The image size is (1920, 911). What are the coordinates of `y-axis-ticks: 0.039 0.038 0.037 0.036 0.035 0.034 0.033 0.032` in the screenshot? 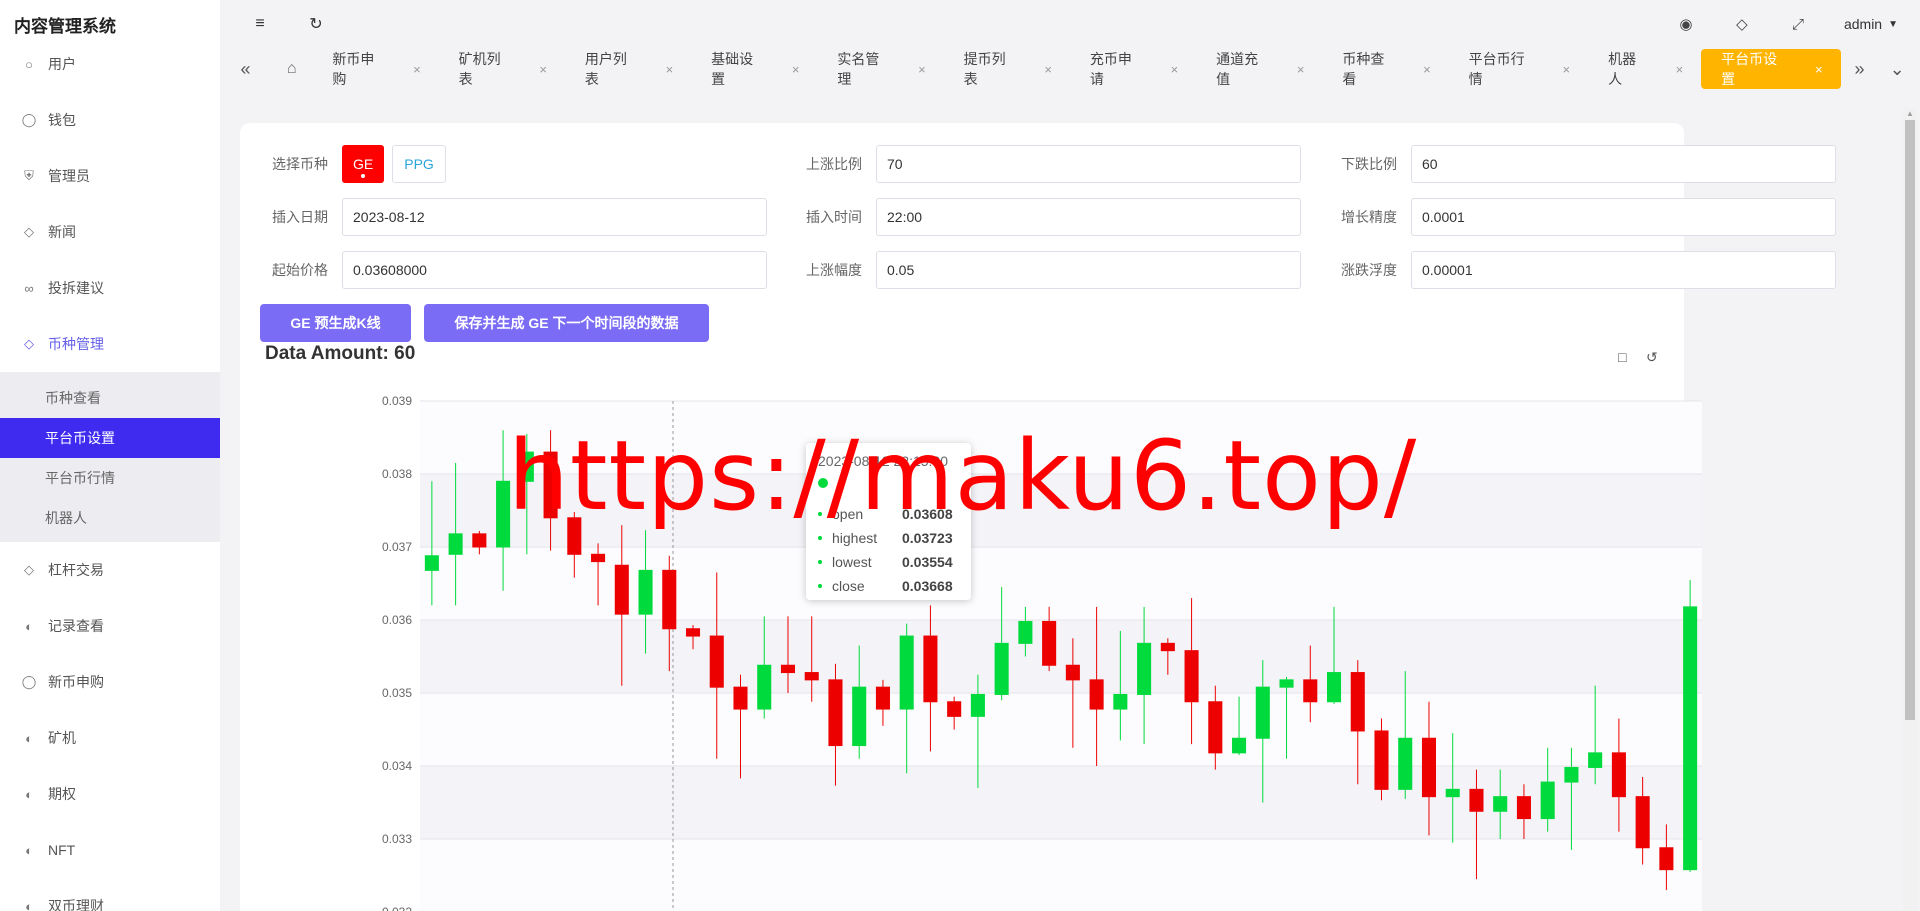 It's located at (397, 652).